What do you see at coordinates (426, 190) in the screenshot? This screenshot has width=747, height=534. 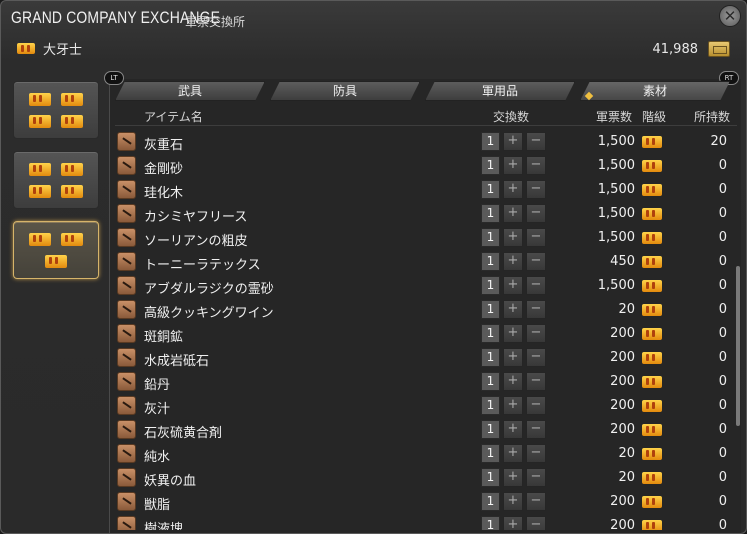 I see `table-row: 珪化木 1 + − 1,500 0` at bounding box center [426, 190].